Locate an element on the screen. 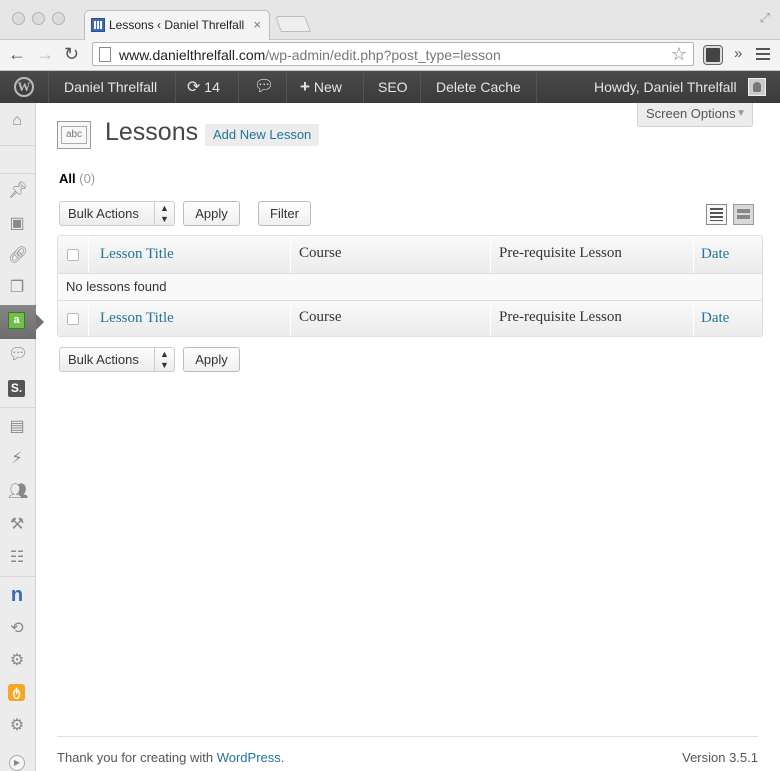 The height and width of the screenshot is (771, 780). users-icon: 👥︎ is located at coordinates (18, 492).